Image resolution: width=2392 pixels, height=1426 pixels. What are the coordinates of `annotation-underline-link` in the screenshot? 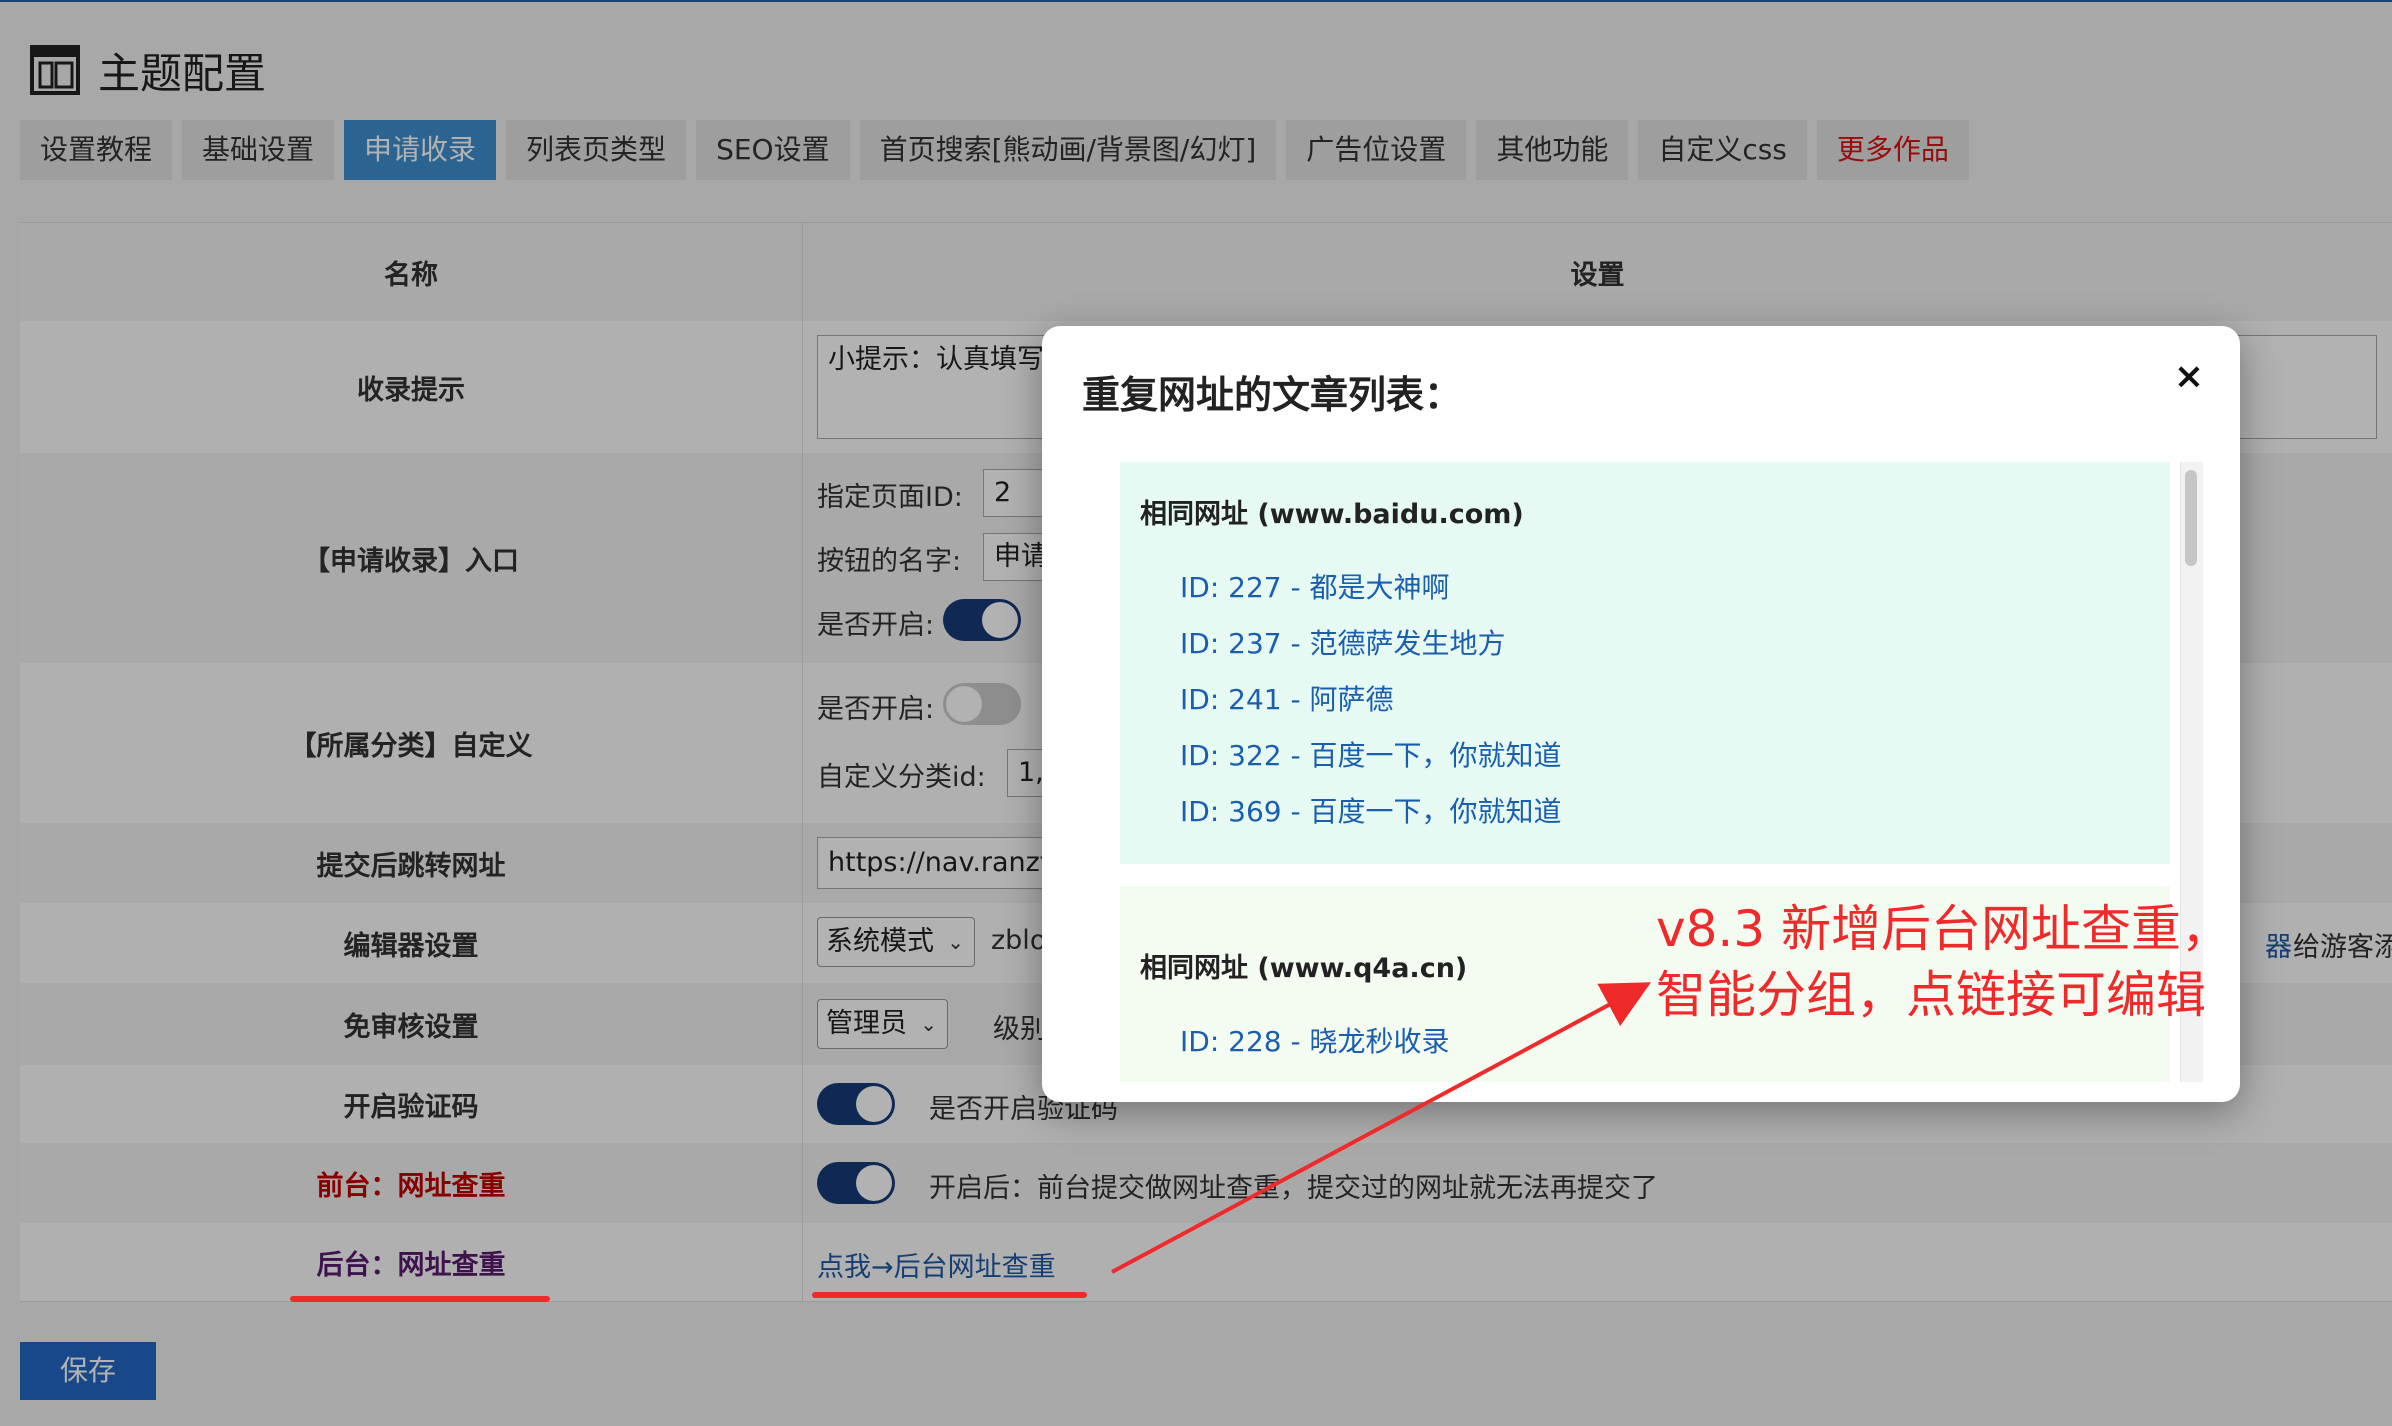 It's located at (949, 1295).